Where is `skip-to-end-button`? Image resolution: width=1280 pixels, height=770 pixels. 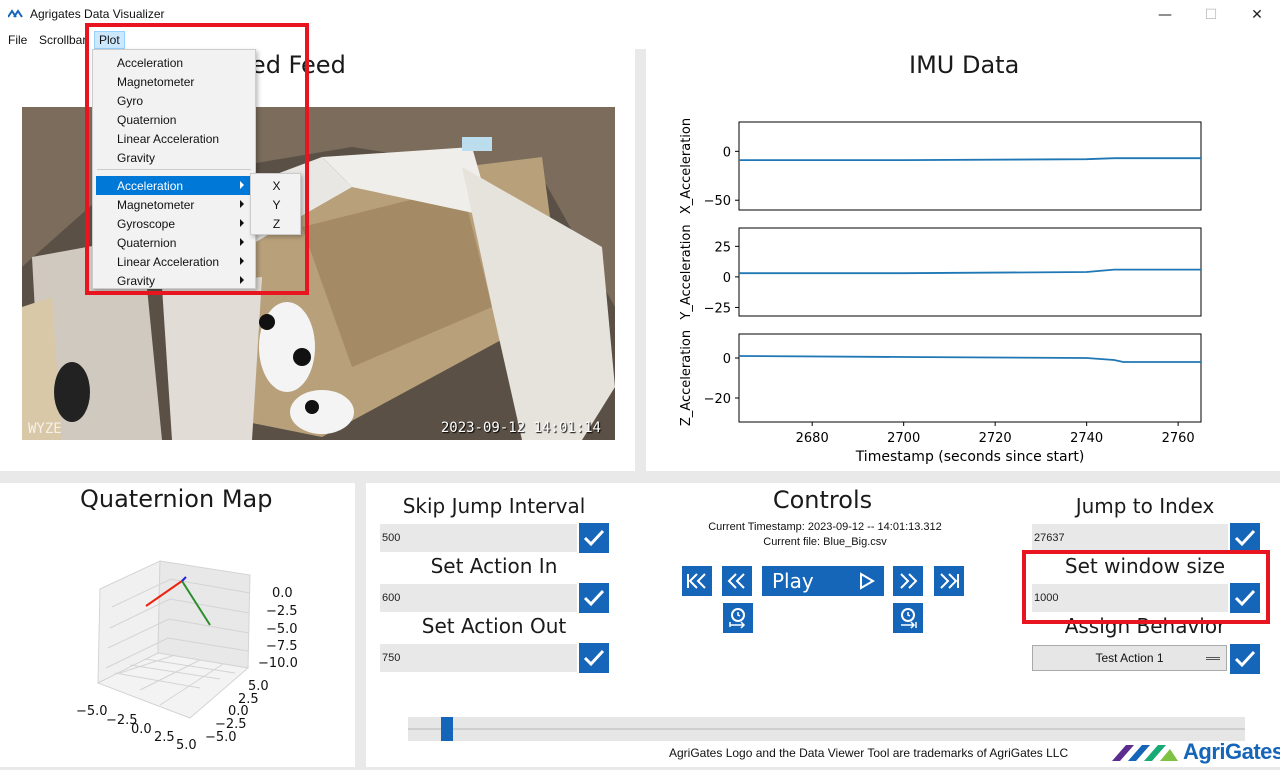
skip-to-end-button is located at coordinates (949, 581).